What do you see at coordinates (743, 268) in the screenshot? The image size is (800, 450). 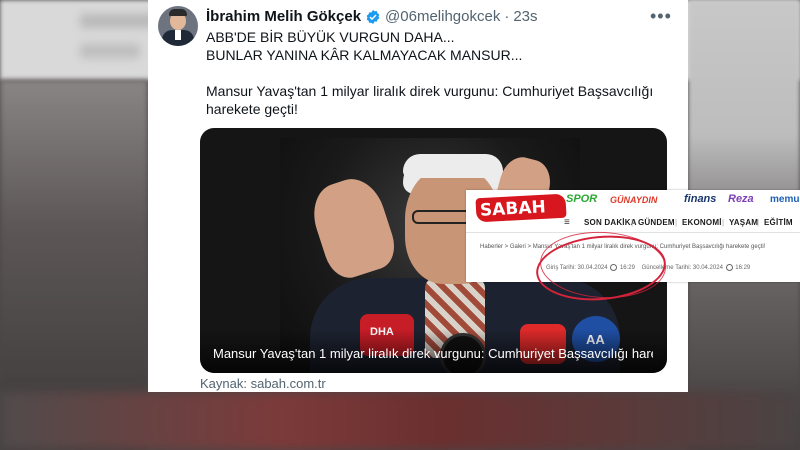 I see `update-time: 16:29` at bounding box center [743, 268].